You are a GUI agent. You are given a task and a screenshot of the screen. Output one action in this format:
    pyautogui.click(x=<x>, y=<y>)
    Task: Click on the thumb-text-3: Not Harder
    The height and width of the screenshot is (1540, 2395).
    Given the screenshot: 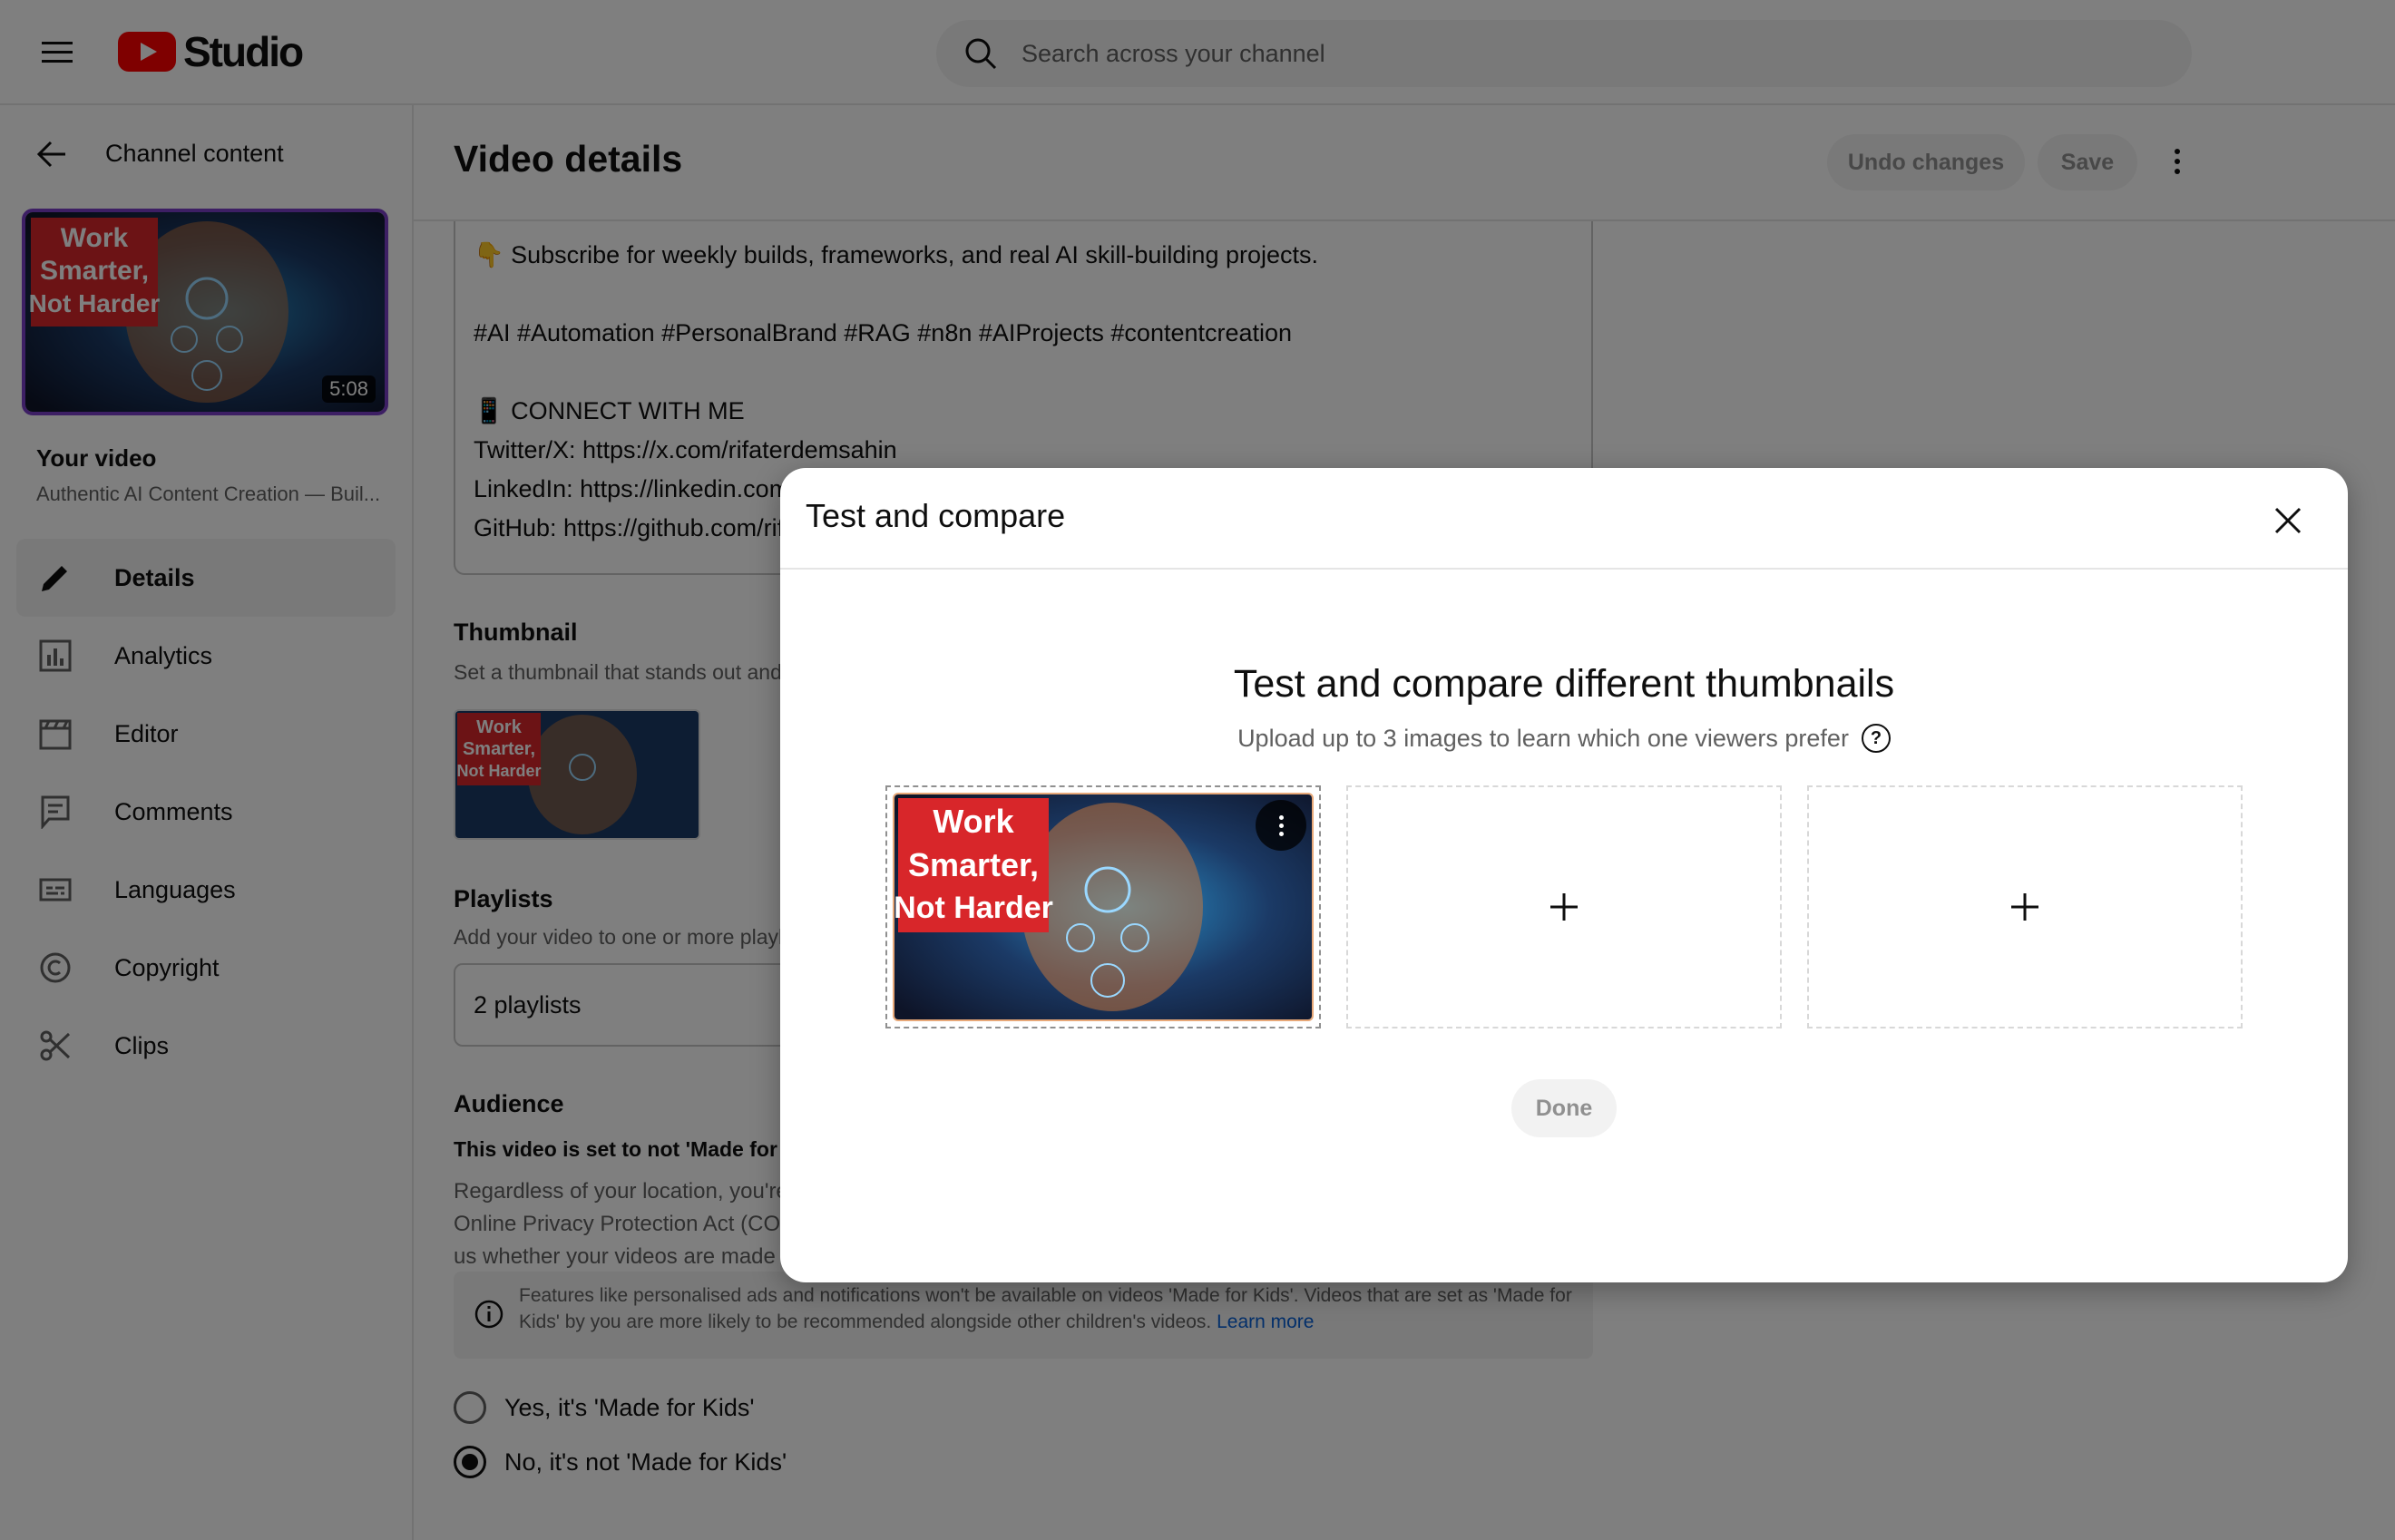 What is the action you would take?
    pyautogui.click(x=974, y=908)
    